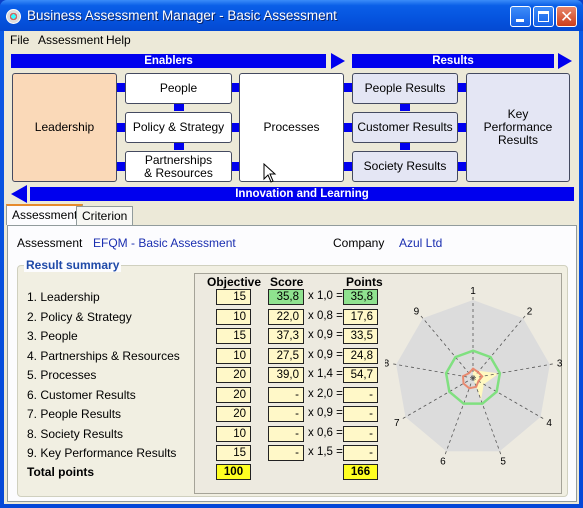 This screenshot has width=583, height=508. I want to click on weight-multiplier: x 0,8 =, so click(325, 315).